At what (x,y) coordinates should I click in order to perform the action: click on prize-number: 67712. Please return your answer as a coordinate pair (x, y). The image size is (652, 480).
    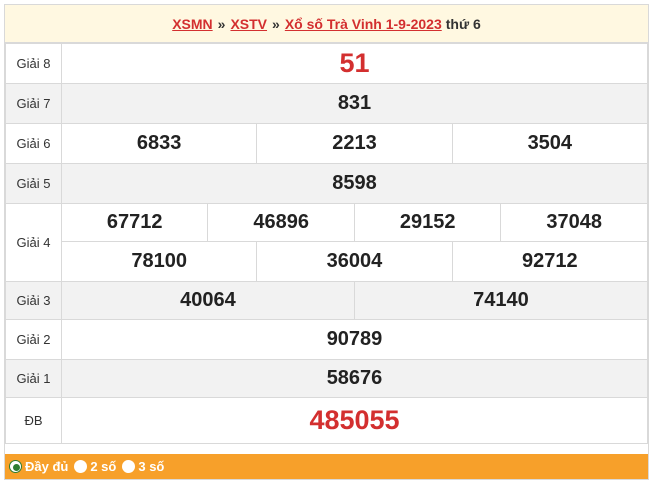
    Looking at the image, I should click on (134, 222).